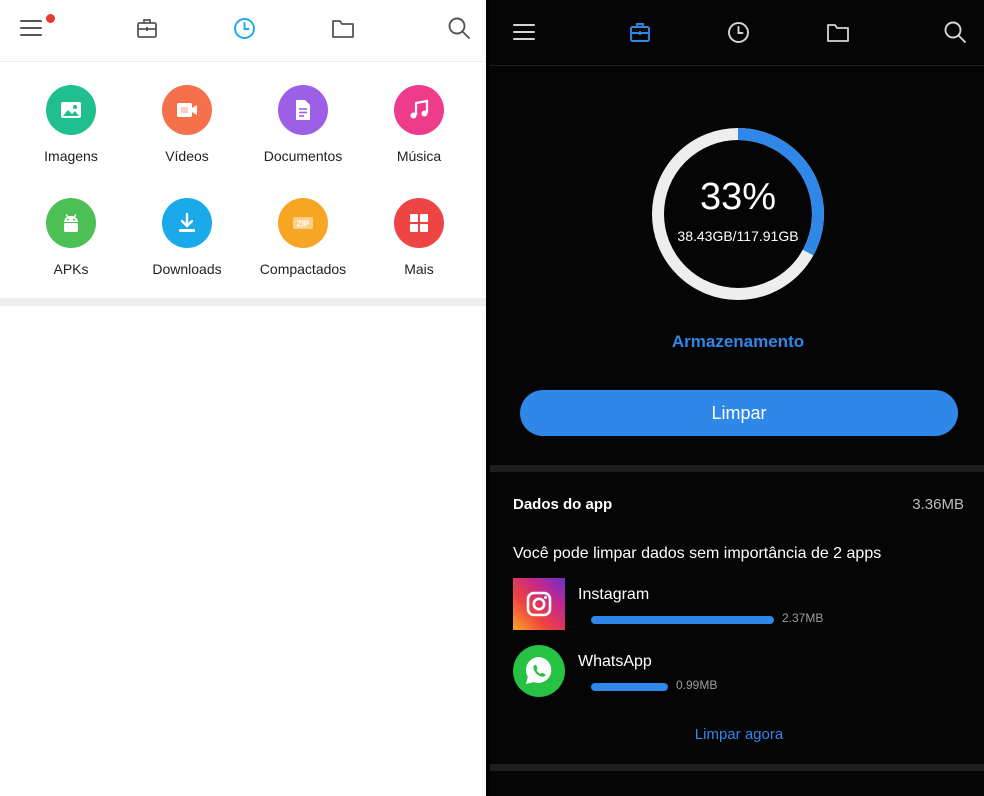 The image size is (984, 796). I want to click on category-documents: Documentos, so click(303, 124).